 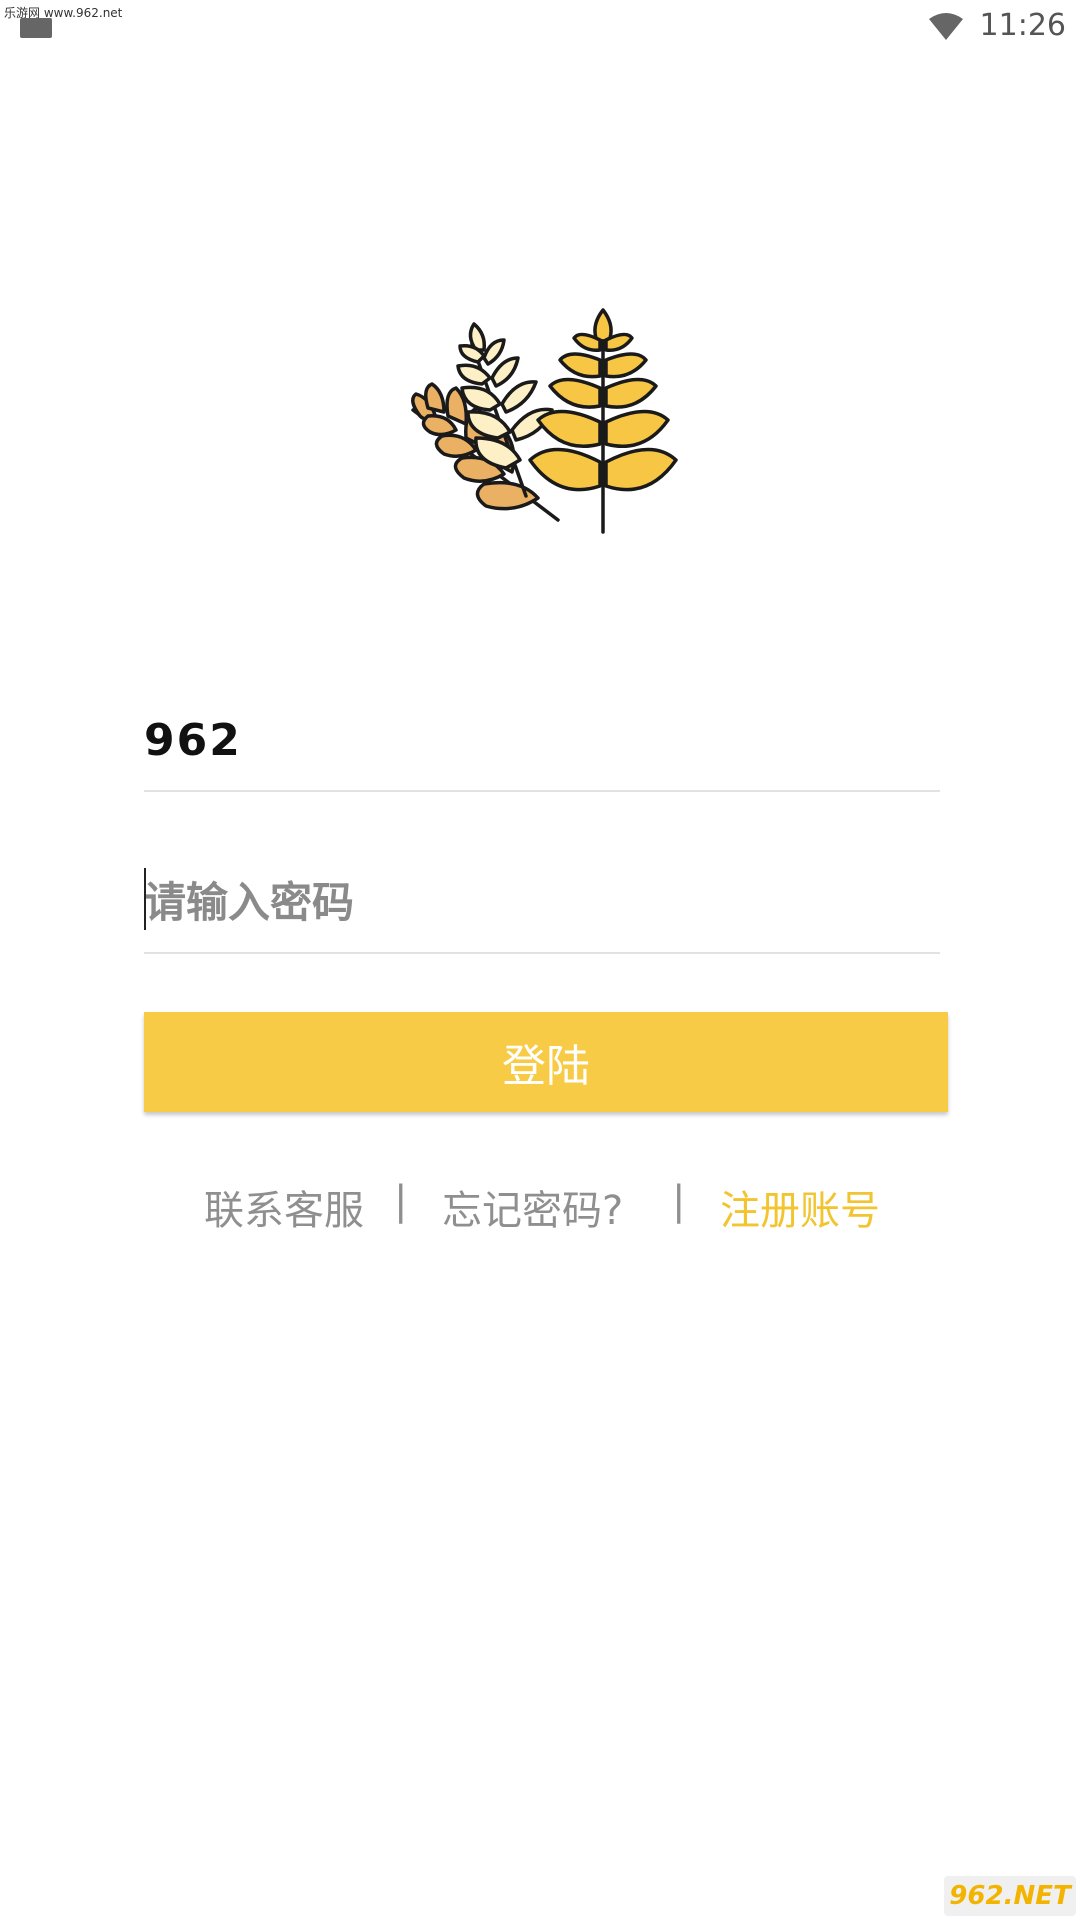 I want to click on auth-links: 联系客服 | 忘记密码? | 注册账号, so click(x=540, y=1205).